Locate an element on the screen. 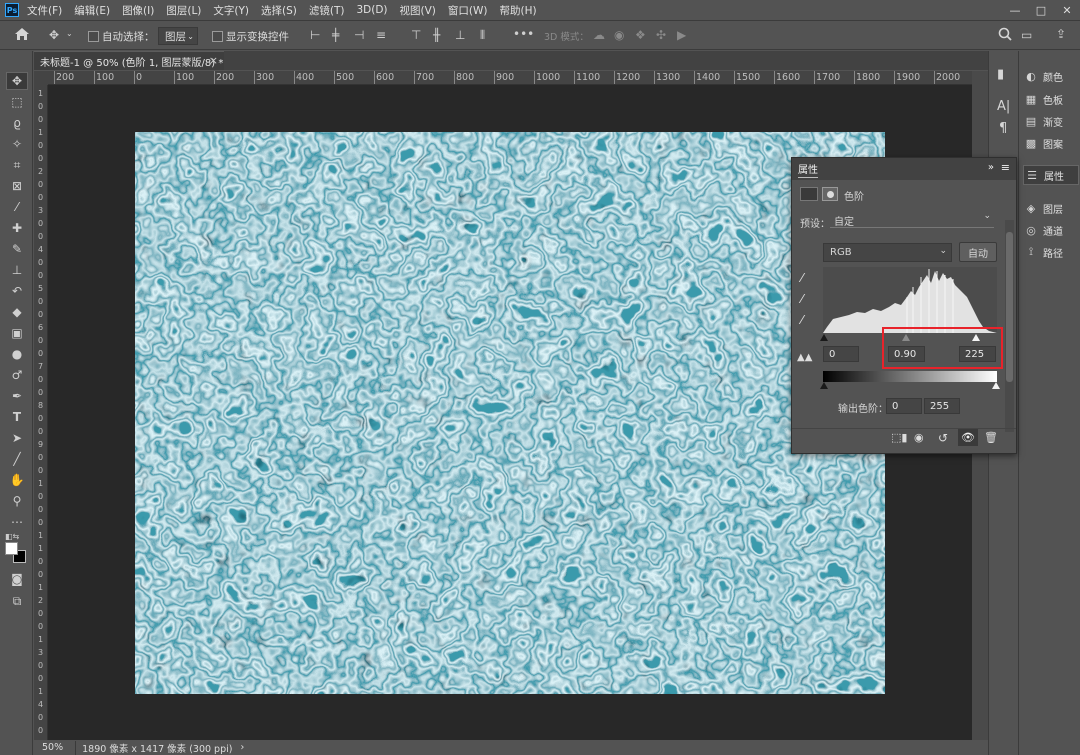 Image resolution: width=1080 pixels, height=755 pixels. align-bottom-icon: ⊥ is located at coordinates (460, 35).